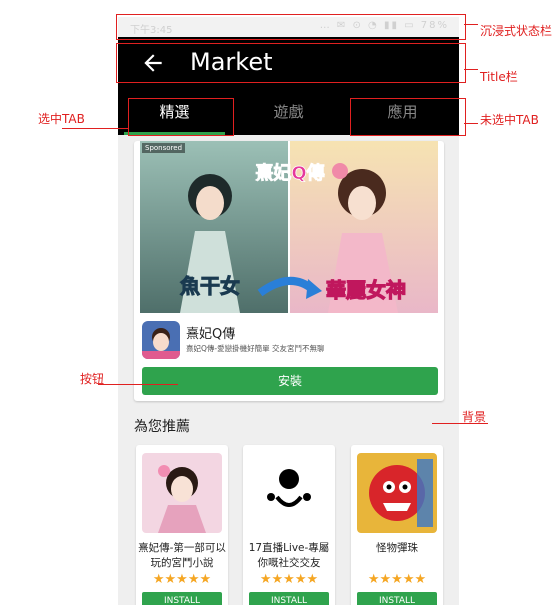 This screenshot has width=560, height=605. I want to click on recommend-card: 怪物彈珠 ★★★★★ INSTALL, so click(397, 525).